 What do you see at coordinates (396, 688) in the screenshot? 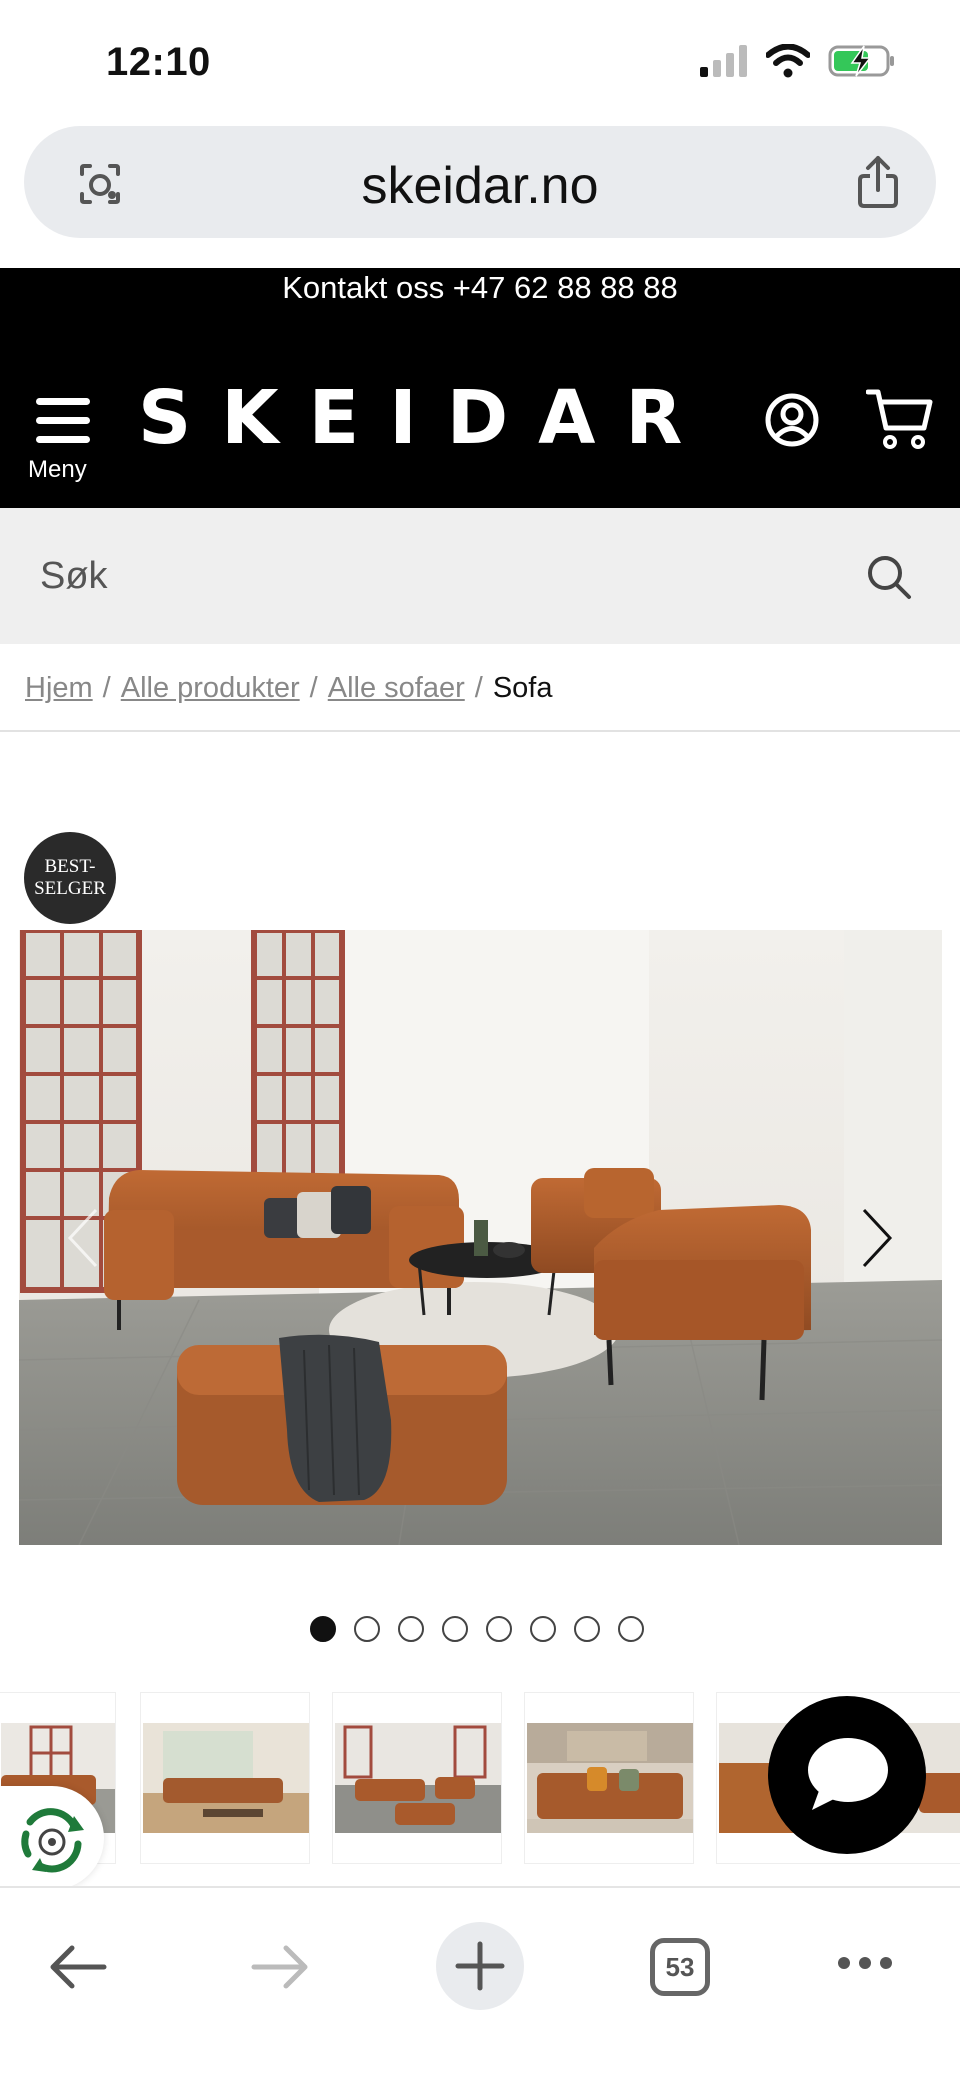
I see `breadcrumb-all-sofas: Alle sofaer` at bounding box center [396, 688].